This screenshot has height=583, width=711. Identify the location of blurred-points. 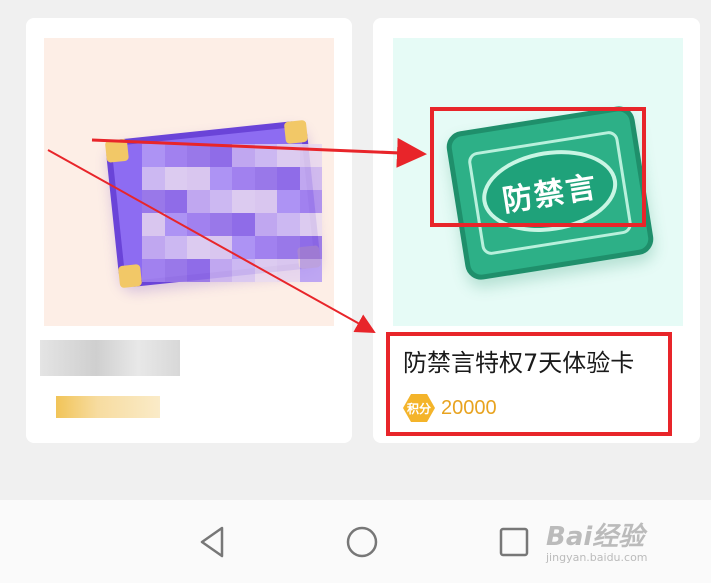
(108, 407).